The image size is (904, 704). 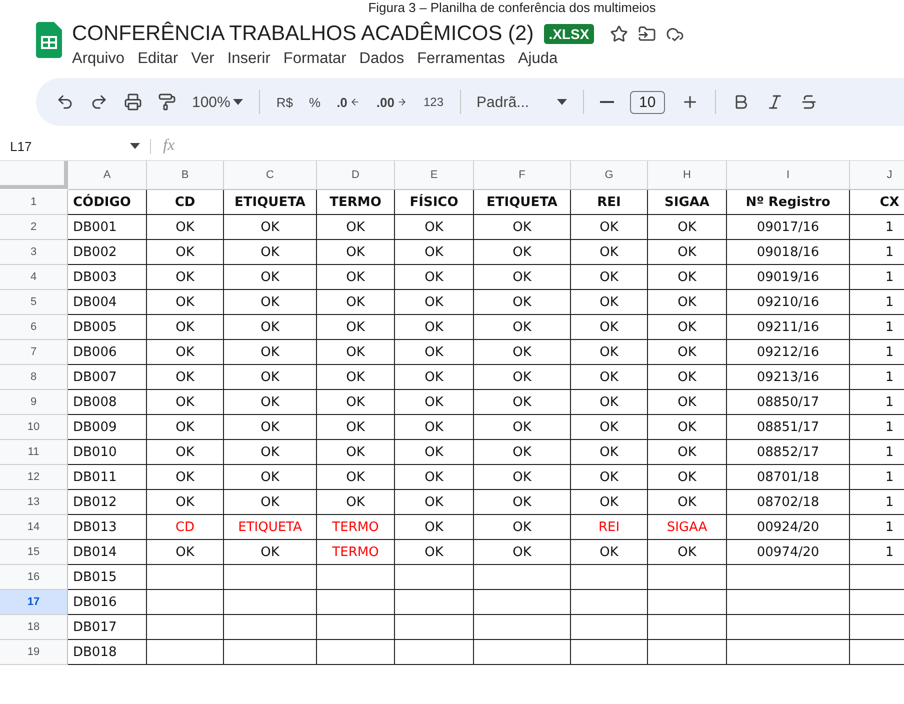 What do you see at coordinates (303, 34) in the screenshot?
I see `document-title: CONFERÊNCIA TRABALHOS ACADÊMICOS (2)` at bounding box center [303, 34].